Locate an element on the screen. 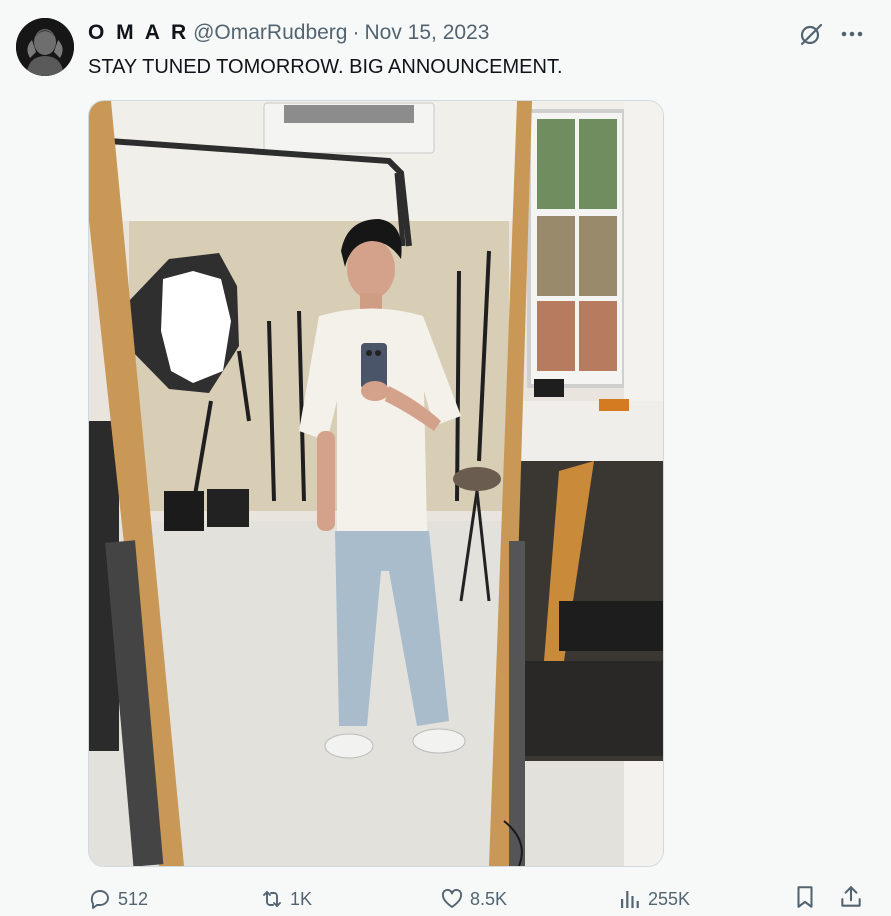 Image resolution: width=891 pixels, height=916 pixels. bookmark-icon is located at coordinates (805, 897).